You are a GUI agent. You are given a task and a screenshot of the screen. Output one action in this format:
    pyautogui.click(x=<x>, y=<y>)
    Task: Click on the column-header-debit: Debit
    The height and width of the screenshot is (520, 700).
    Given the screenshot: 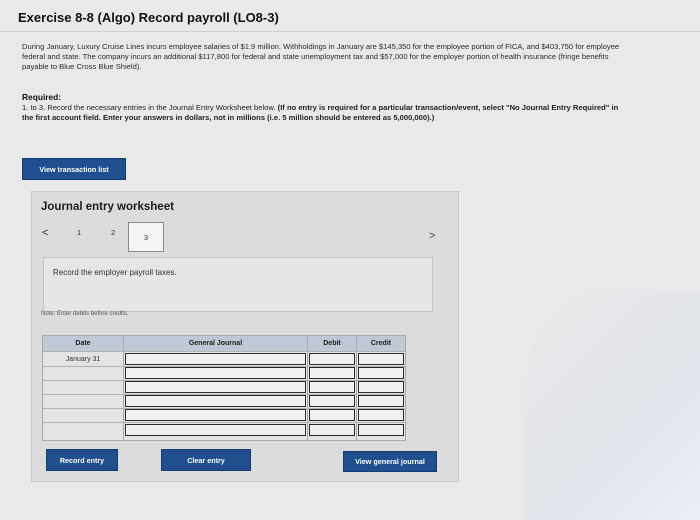 What is the action you would take?
    pyautogui.click(x=332, y=343)
    